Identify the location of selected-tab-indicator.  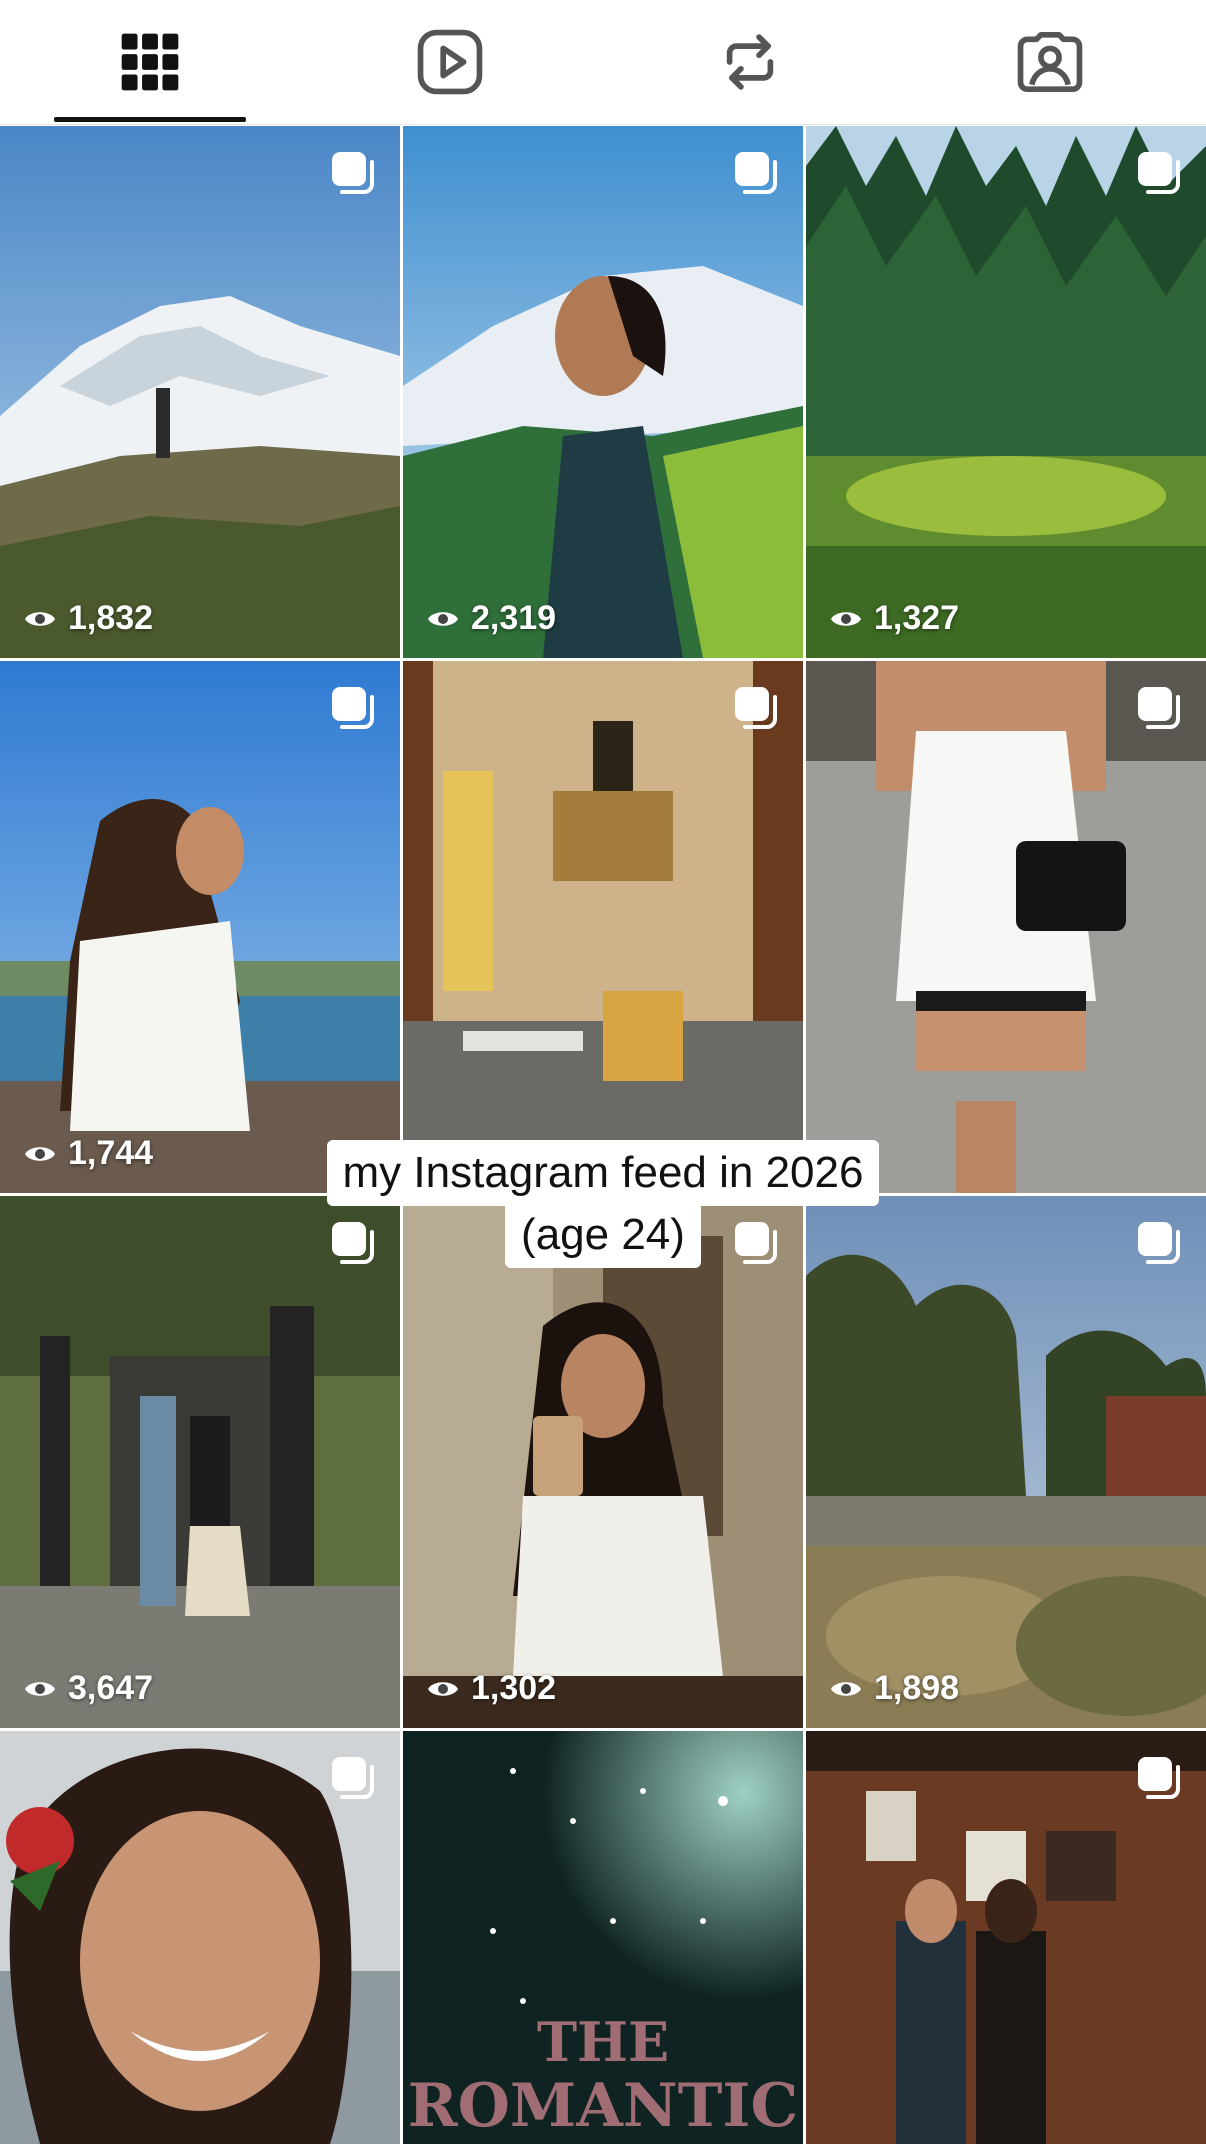
(150, 119).